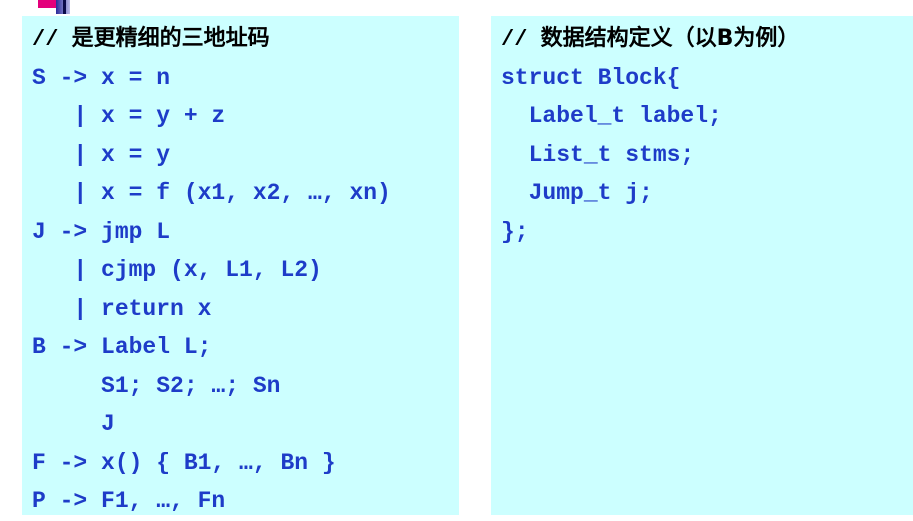 The height and width of the screenshot is (521, 913). What do you see at coordinates (64, 7) in the screenshot?
I see `corner-decoration-bar` at bounding box center [64, 7].